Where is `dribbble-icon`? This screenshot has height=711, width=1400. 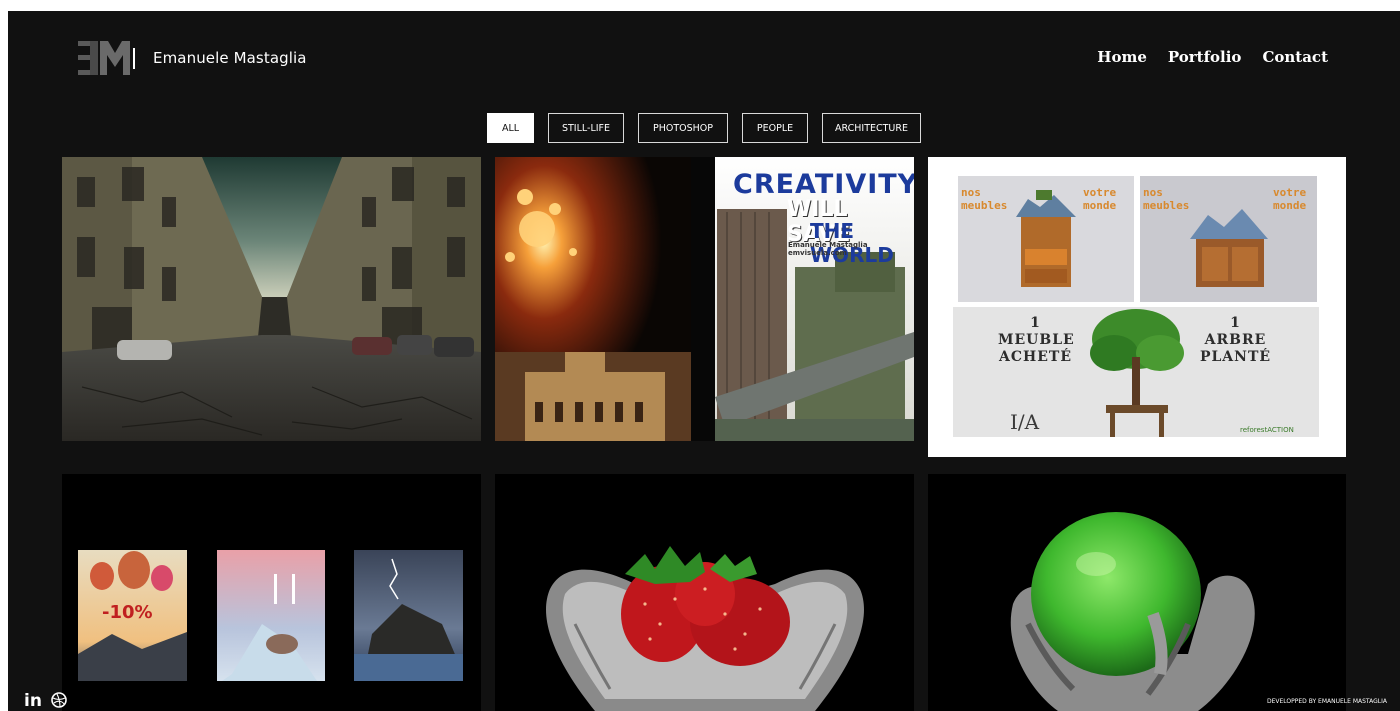
dribbble-icon is located at coordinates (59, 700).